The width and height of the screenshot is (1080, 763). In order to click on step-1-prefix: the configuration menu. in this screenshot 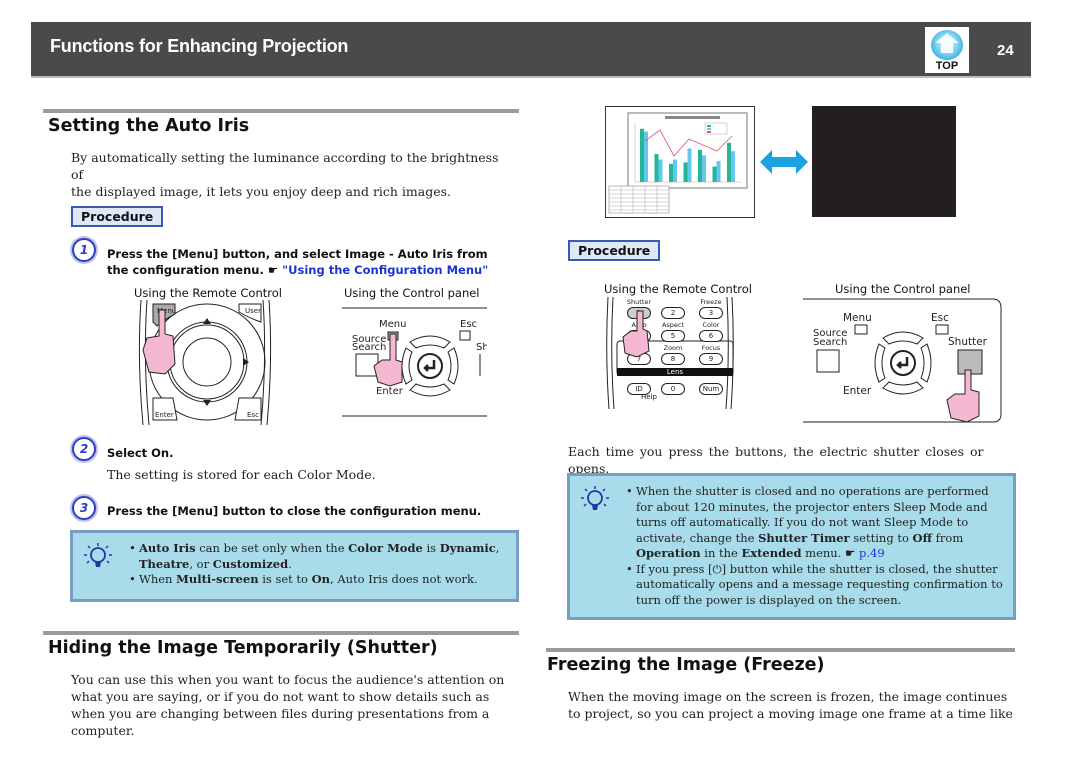, I will do `click(187, 270)`.